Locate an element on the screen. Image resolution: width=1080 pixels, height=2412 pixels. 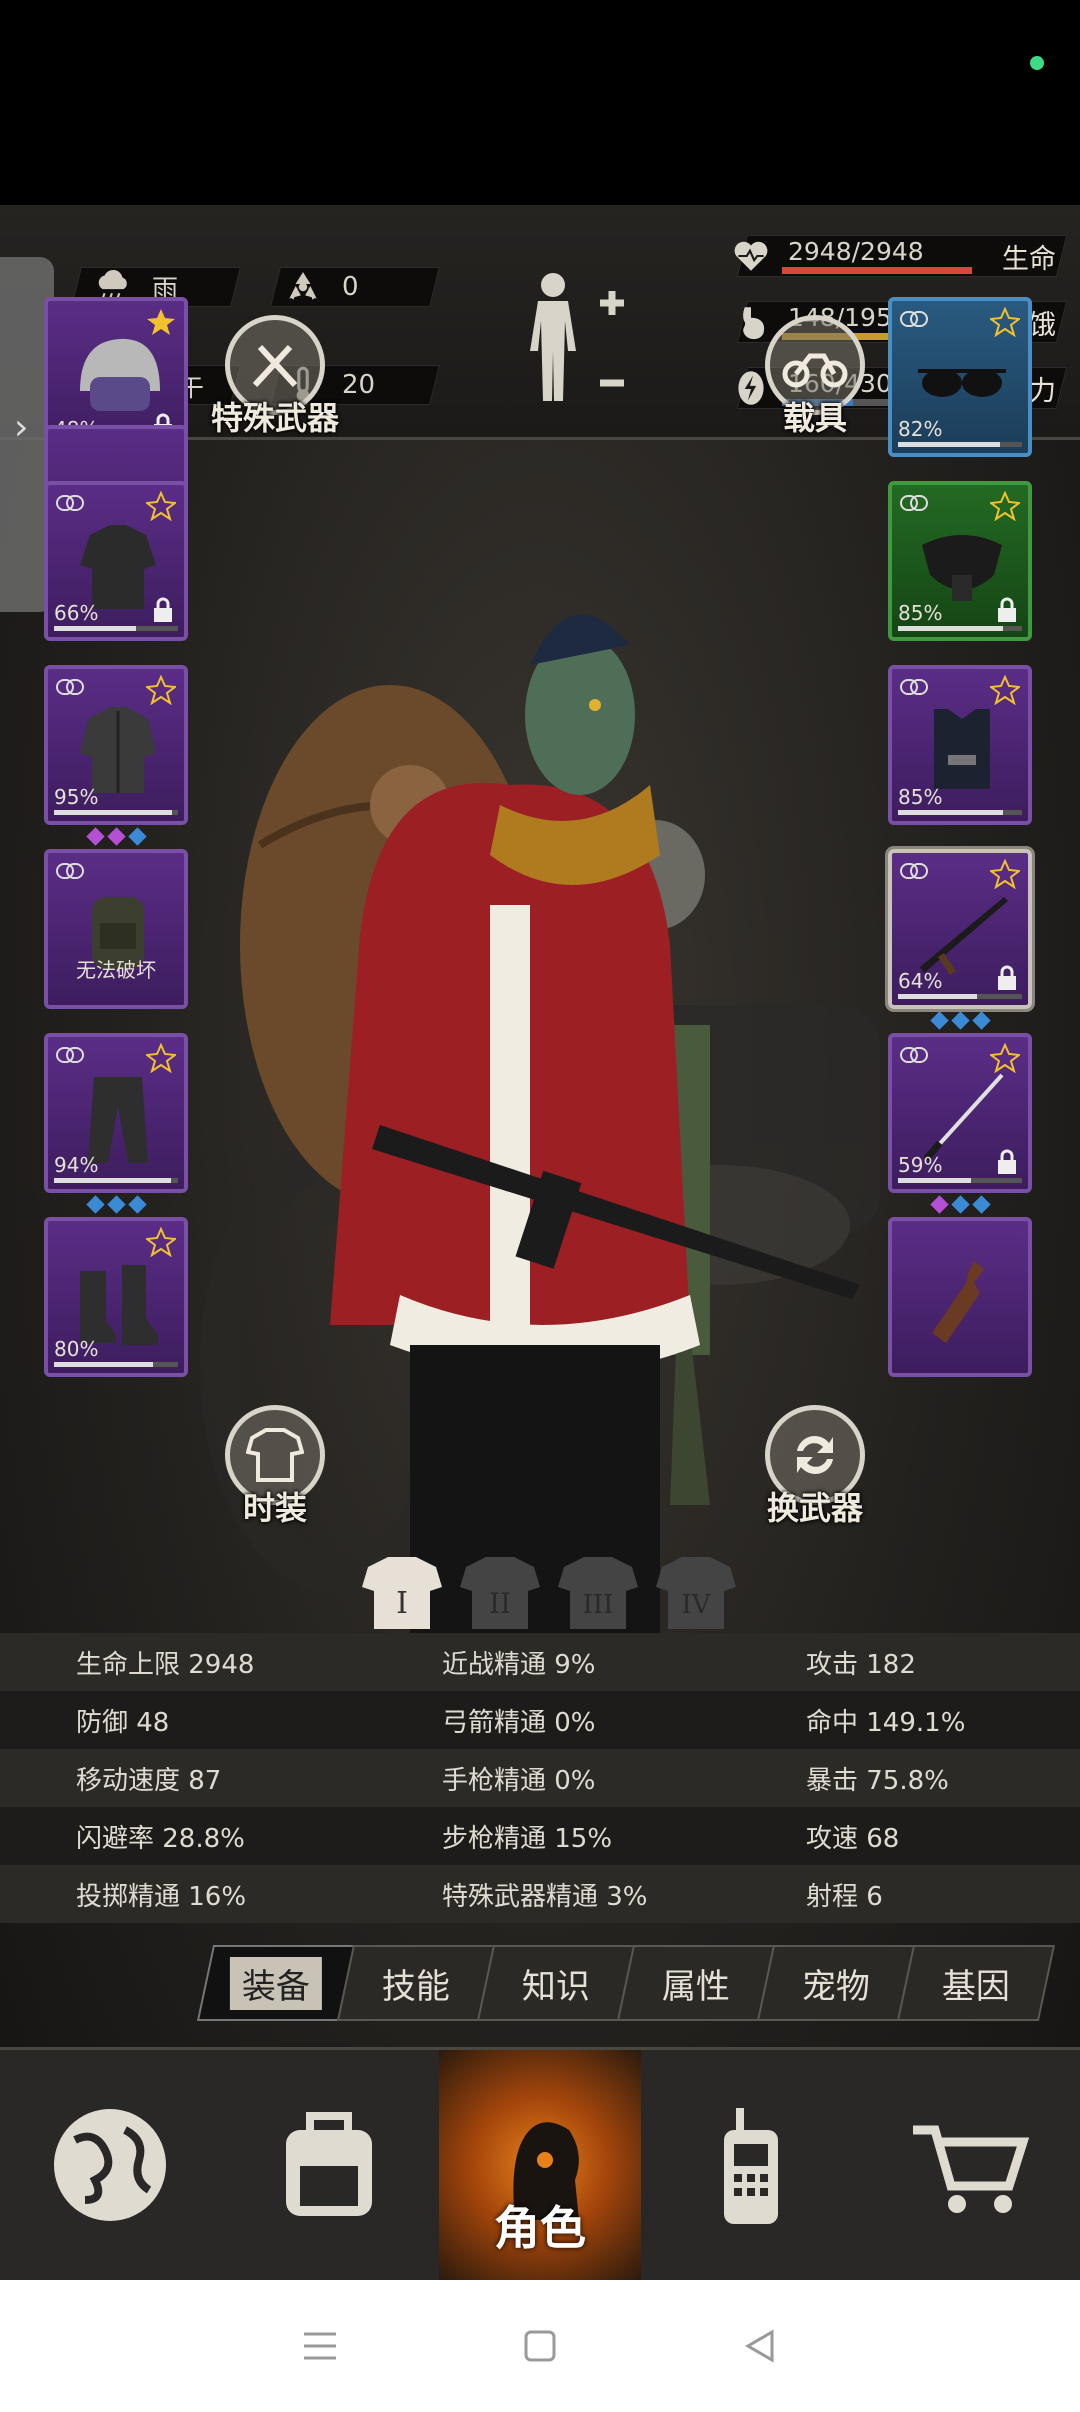
nav-character: 角色 is located at coordinates (540, 2165).